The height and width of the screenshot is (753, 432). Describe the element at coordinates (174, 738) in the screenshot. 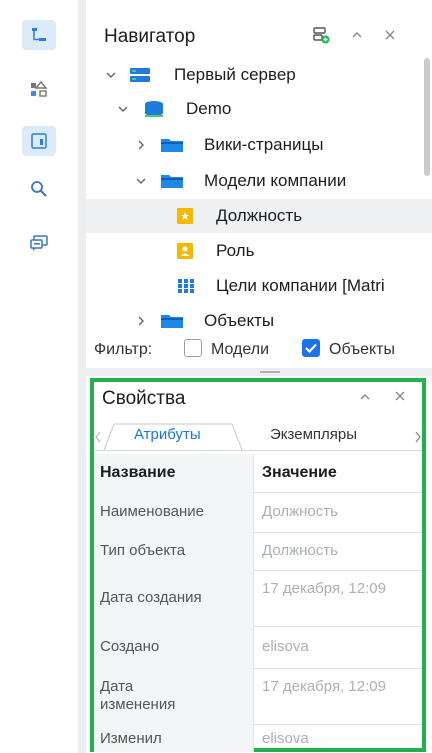

I see `row-name-cell: Изменил` at that location.